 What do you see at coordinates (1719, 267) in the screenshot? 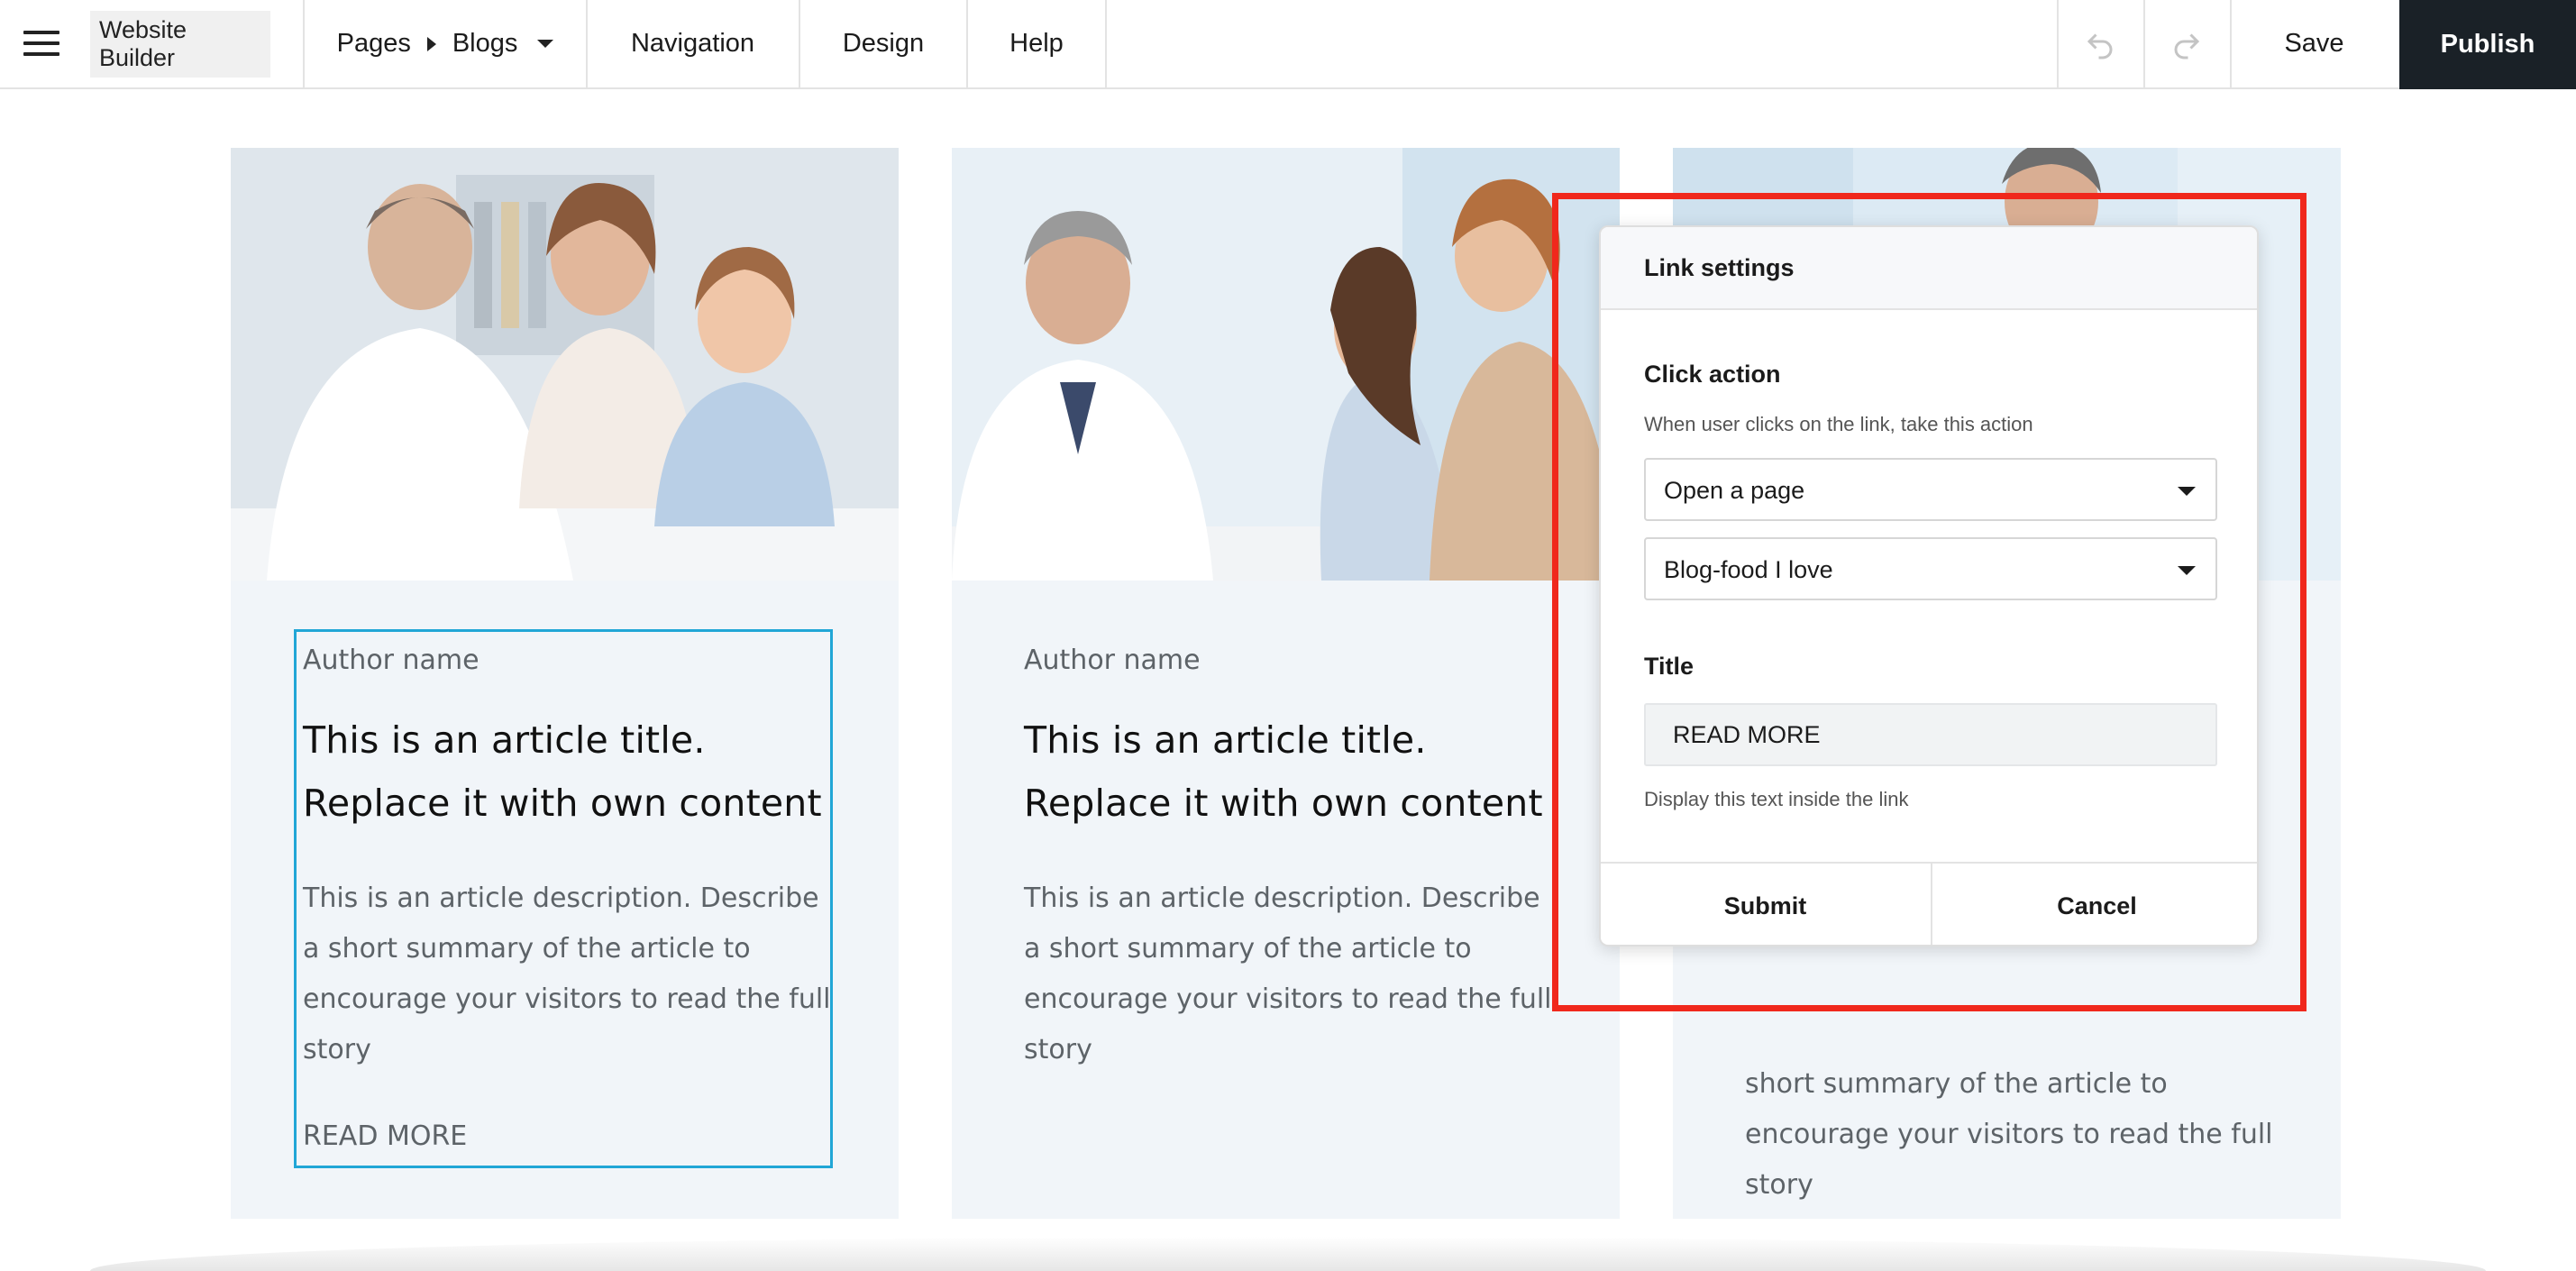
I see `dialog-title: Link settings` at bounding box center [1719, 267].